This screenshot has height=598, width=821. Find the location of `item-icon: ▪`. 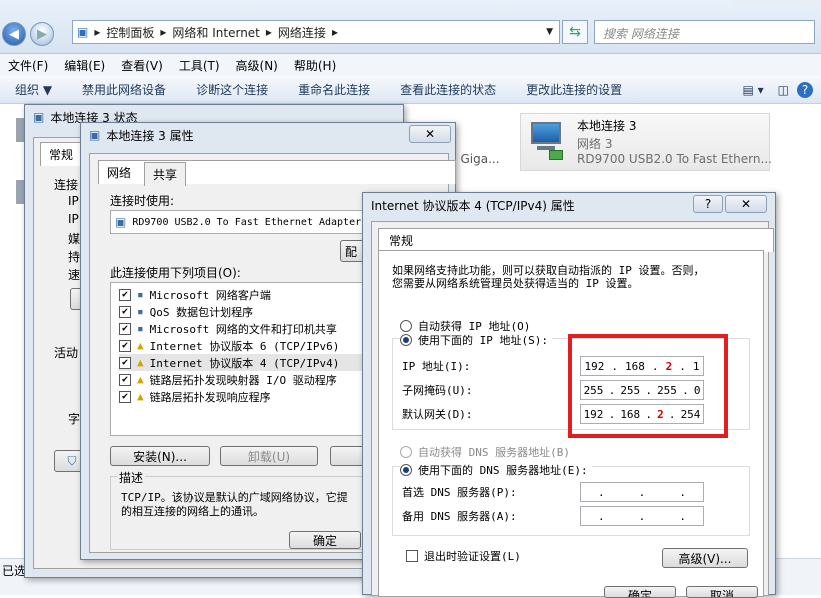

item-icon: ▪ is located at coordinates (140, 328).